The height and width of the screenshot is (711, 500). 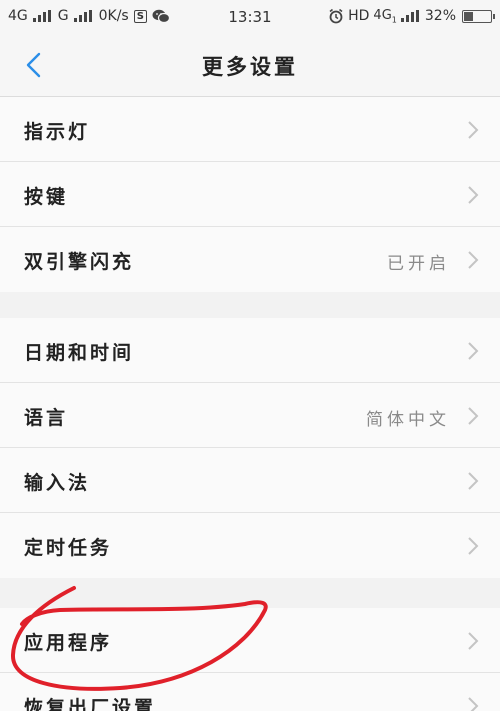 I want to click on title-bar: 更多设置, so click(x=250, y=65).